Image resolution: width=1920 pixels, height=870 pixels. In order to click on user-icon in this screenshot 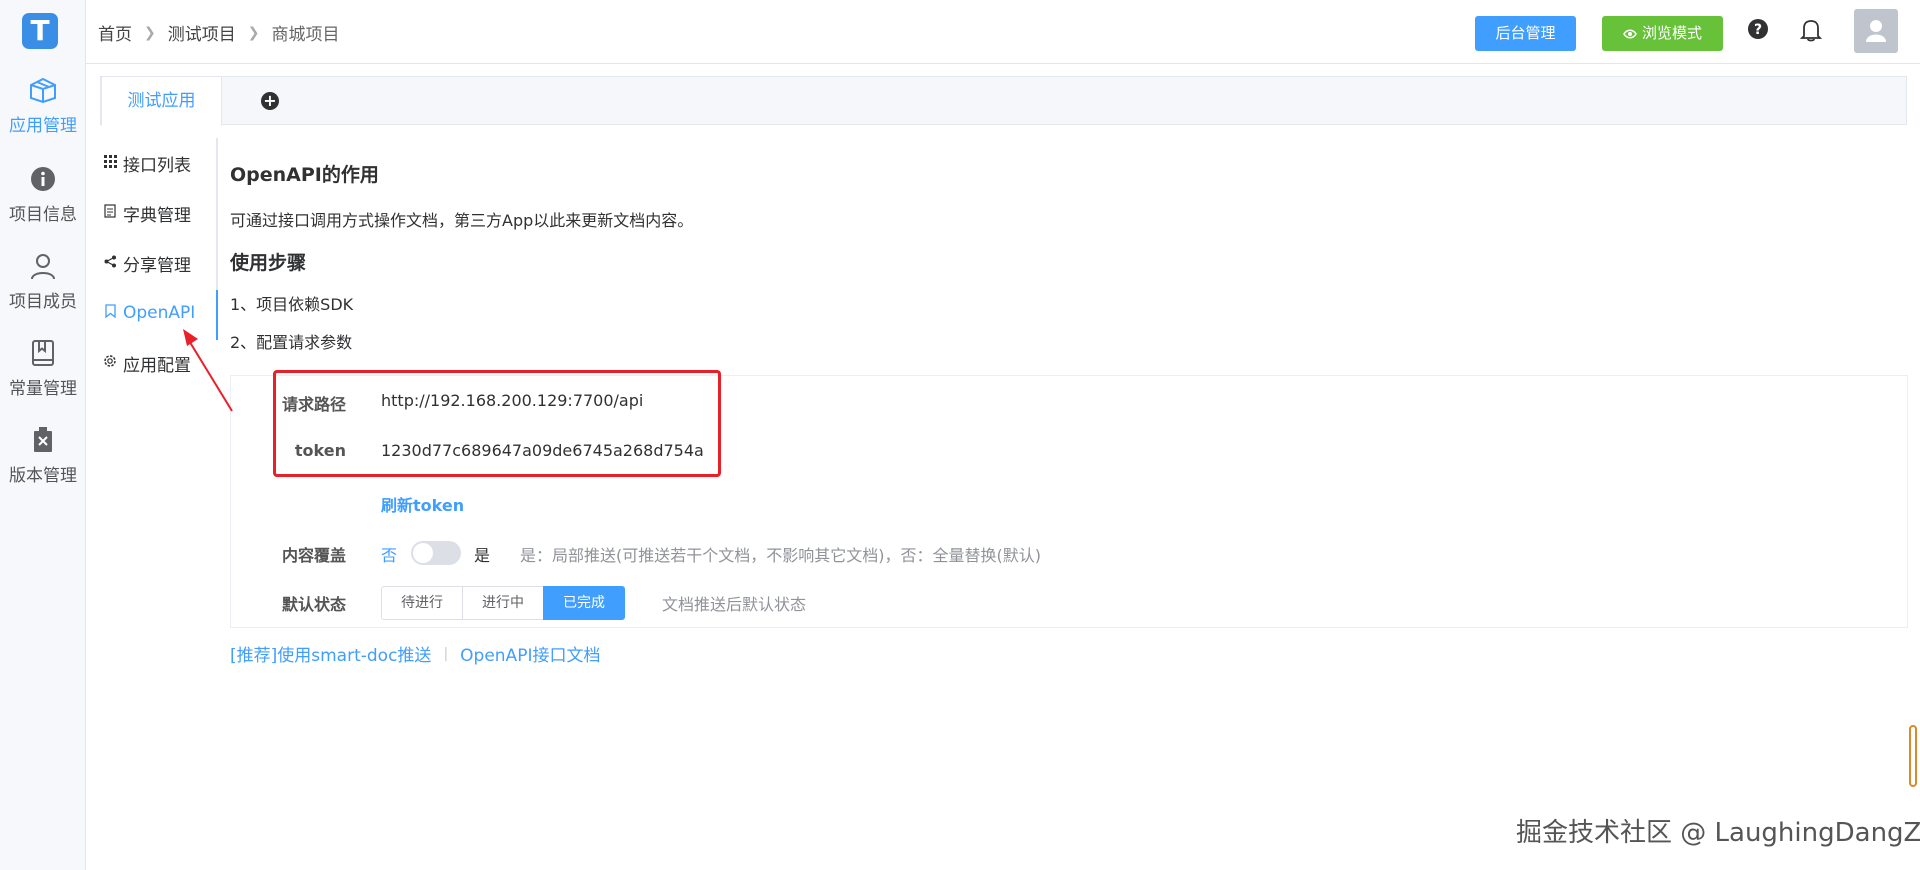, I will do `click(43, 267)`.